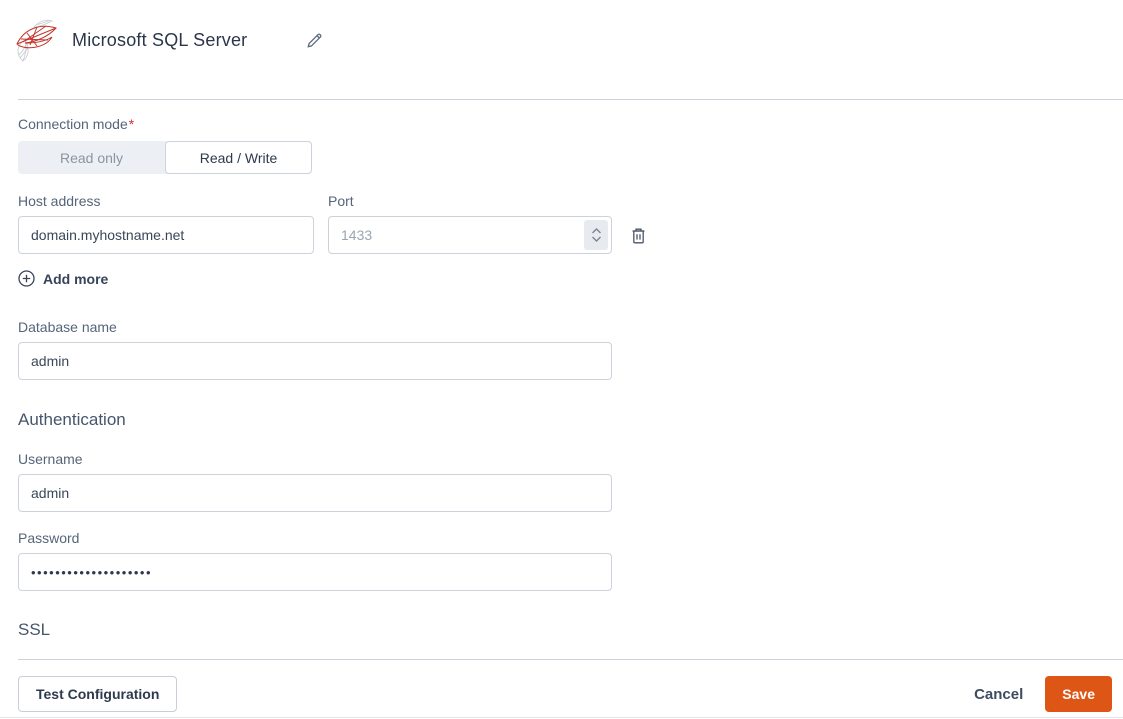 The width and height of the screenshot is (1123, 719). I want to click on delete-host-button, so click(638, 236).